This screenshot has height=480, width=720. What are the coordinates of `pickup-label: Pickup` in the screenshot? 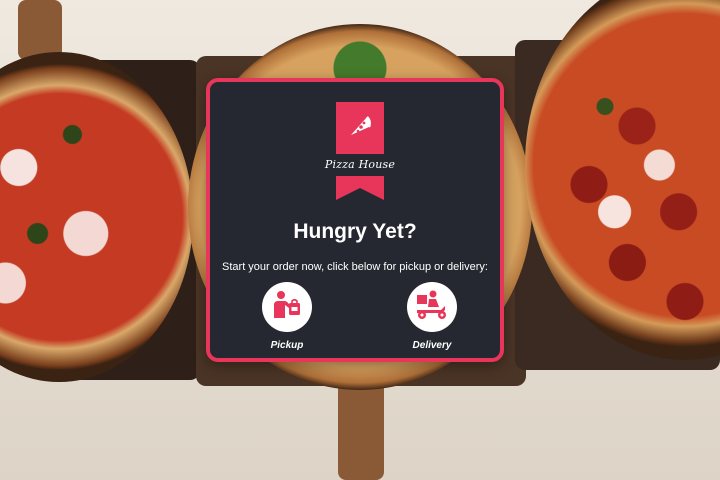 It's located at (287, 345).